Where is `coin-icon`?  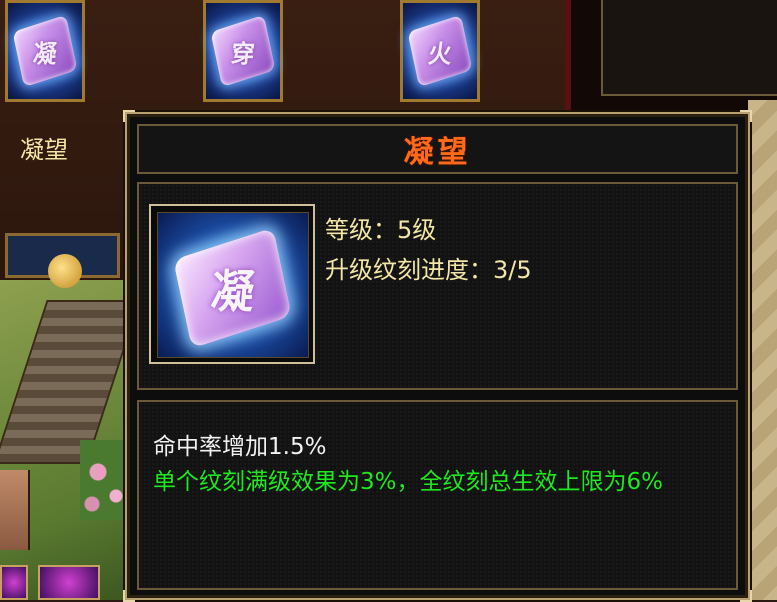
coin-icon is located at coordinates (65, 271).